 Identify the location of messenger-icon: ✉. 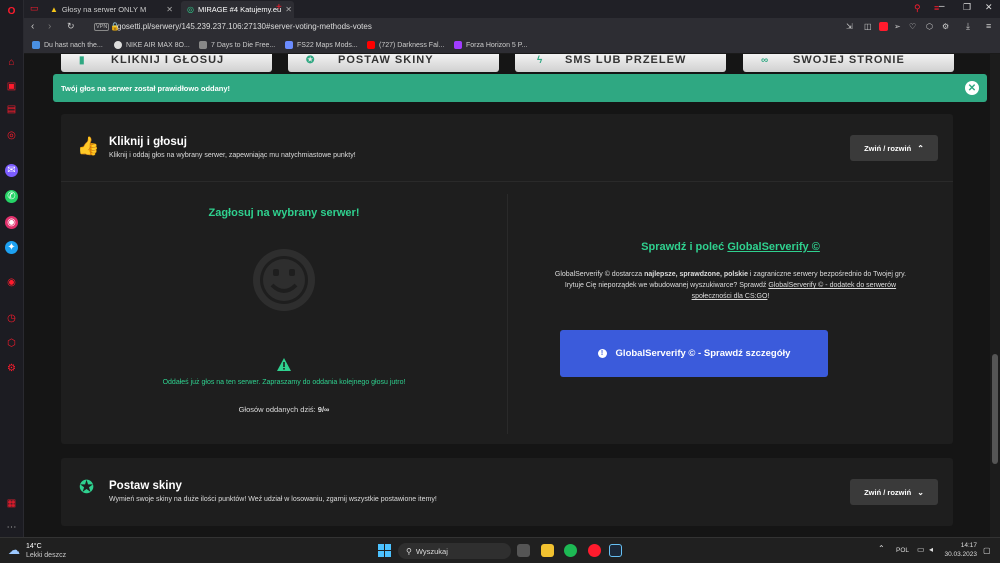
(11, 170).